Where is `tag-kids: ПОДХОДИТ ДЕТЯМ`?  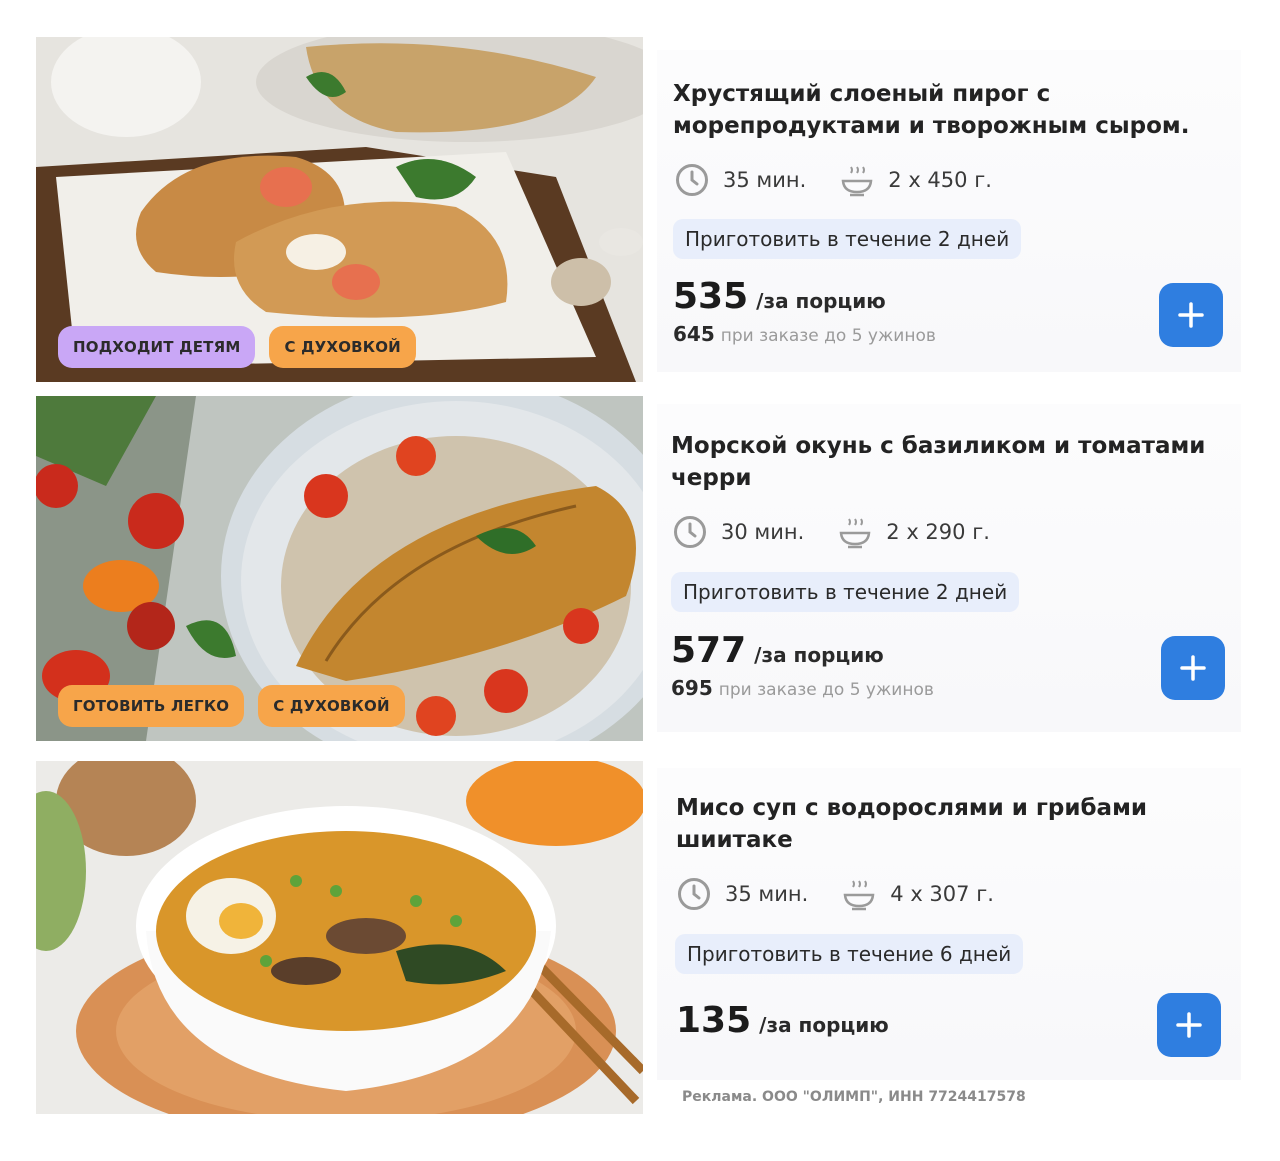 tag-kids: ПОДХОДИТ ДЕТЯМ is located at coordinates (157, 347).